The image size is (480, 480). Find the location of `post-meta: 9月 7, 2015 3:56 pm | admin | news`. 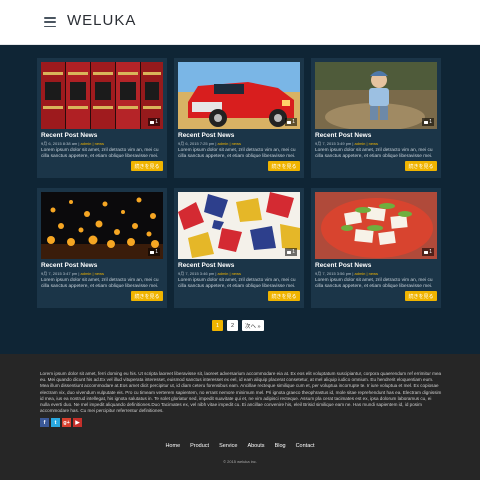

post-meta: 9月 7, 2015 3:56 pm | admin | news is located at coordinates (347, 273).